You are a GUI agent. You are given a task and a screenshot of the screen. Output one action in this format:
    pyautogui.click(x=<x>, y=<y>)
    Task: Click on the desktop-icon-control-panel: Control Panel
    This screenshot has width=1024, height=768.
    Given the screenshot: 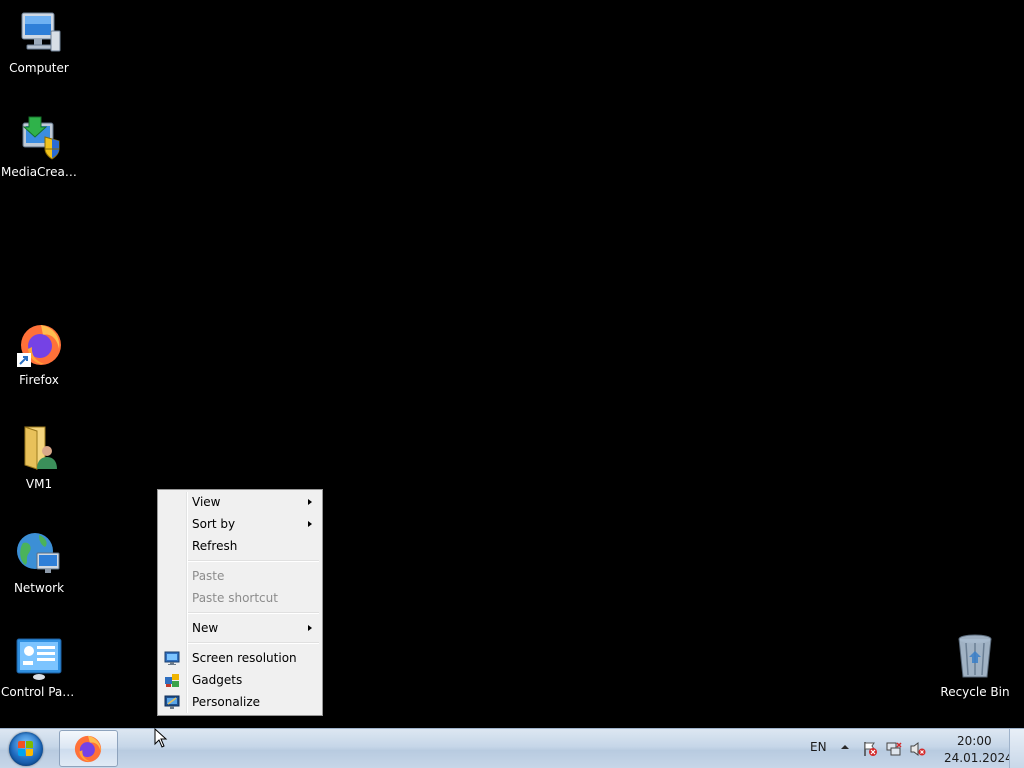 What is the action you would take?
    pyautogui.click(x=39, y=666)
    